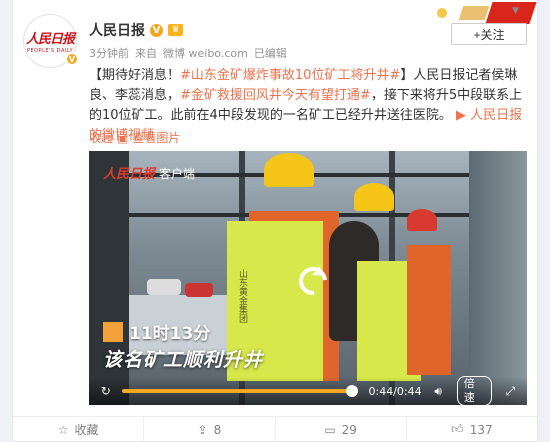  I want to click on star-icon: ☆, so click(63, 429).